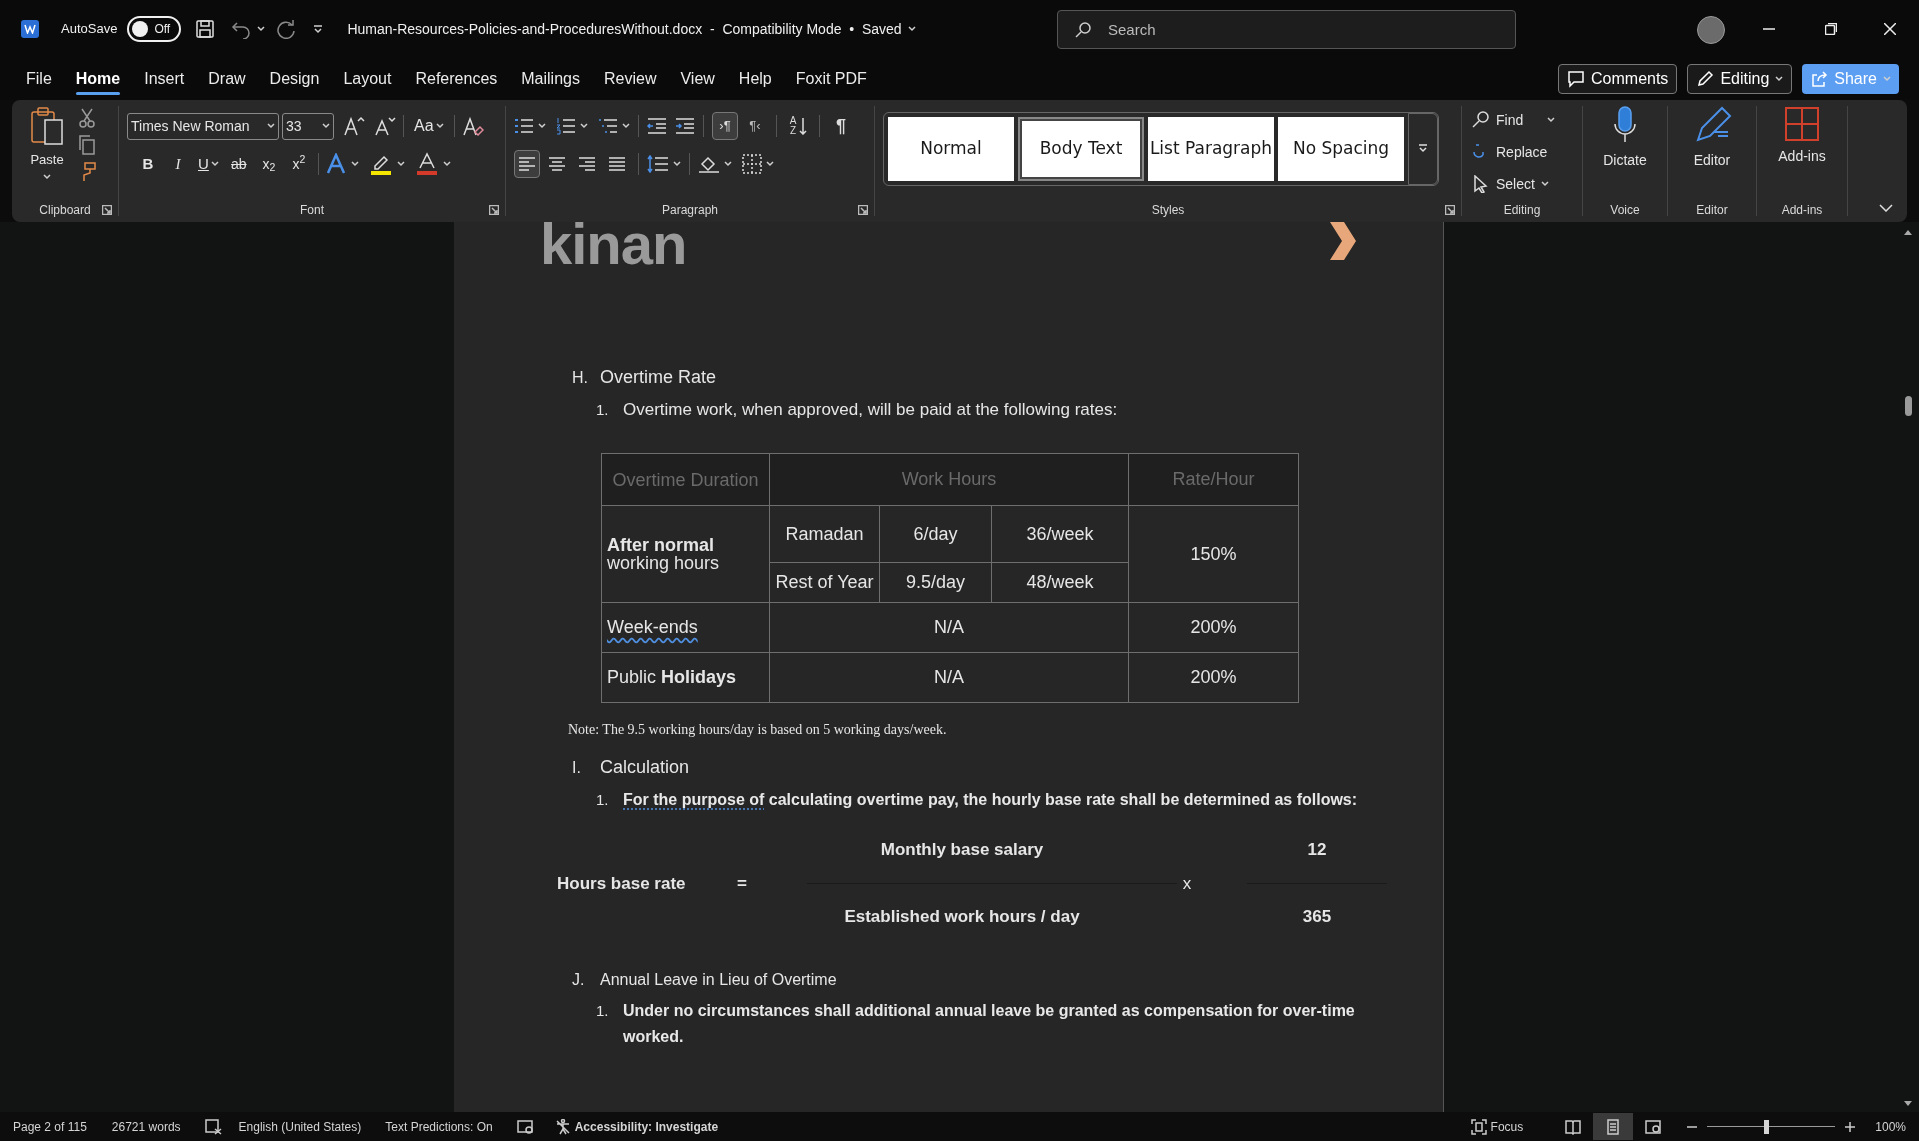  I want to click on accessibility-button: Accessibility: Investigate, so click(636, 1126).